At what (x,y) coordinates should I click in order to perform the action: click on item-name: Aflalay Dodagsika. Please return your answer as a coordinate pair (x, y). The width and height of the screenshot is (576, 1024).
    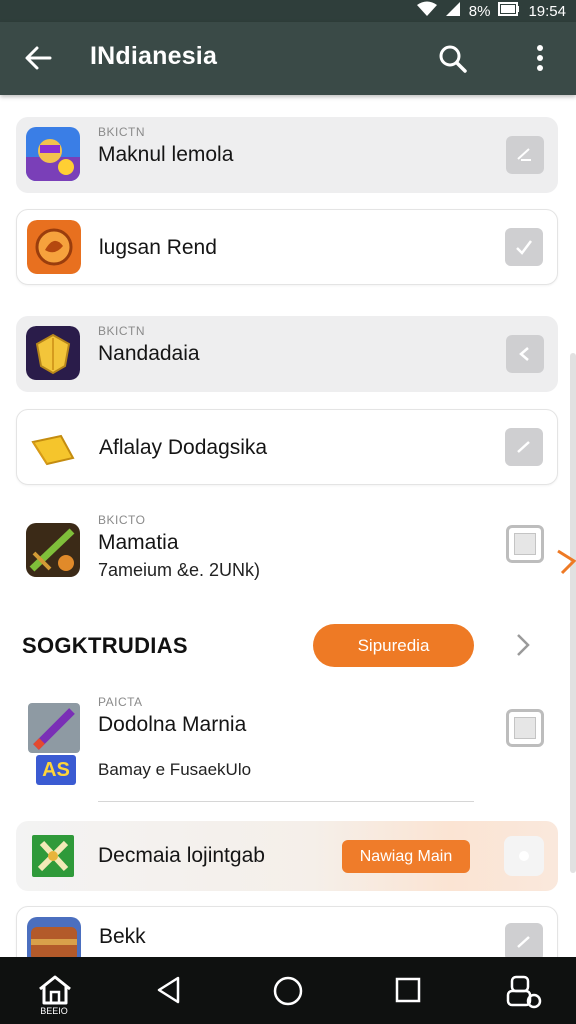
    Looking at the image, I should click on (183, 447).